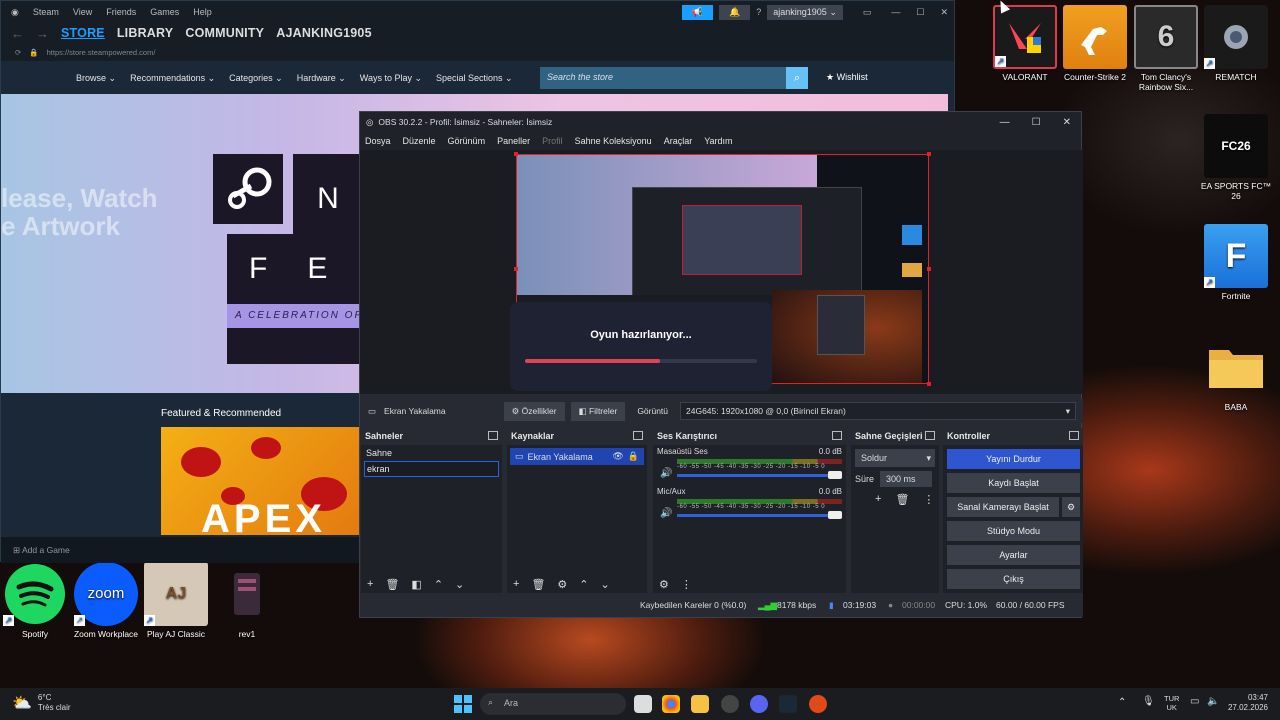 The height and width of the screenshot is (720, 1280). I want to click on url-text: https://store.steampowered.com/, so click(101, 52).